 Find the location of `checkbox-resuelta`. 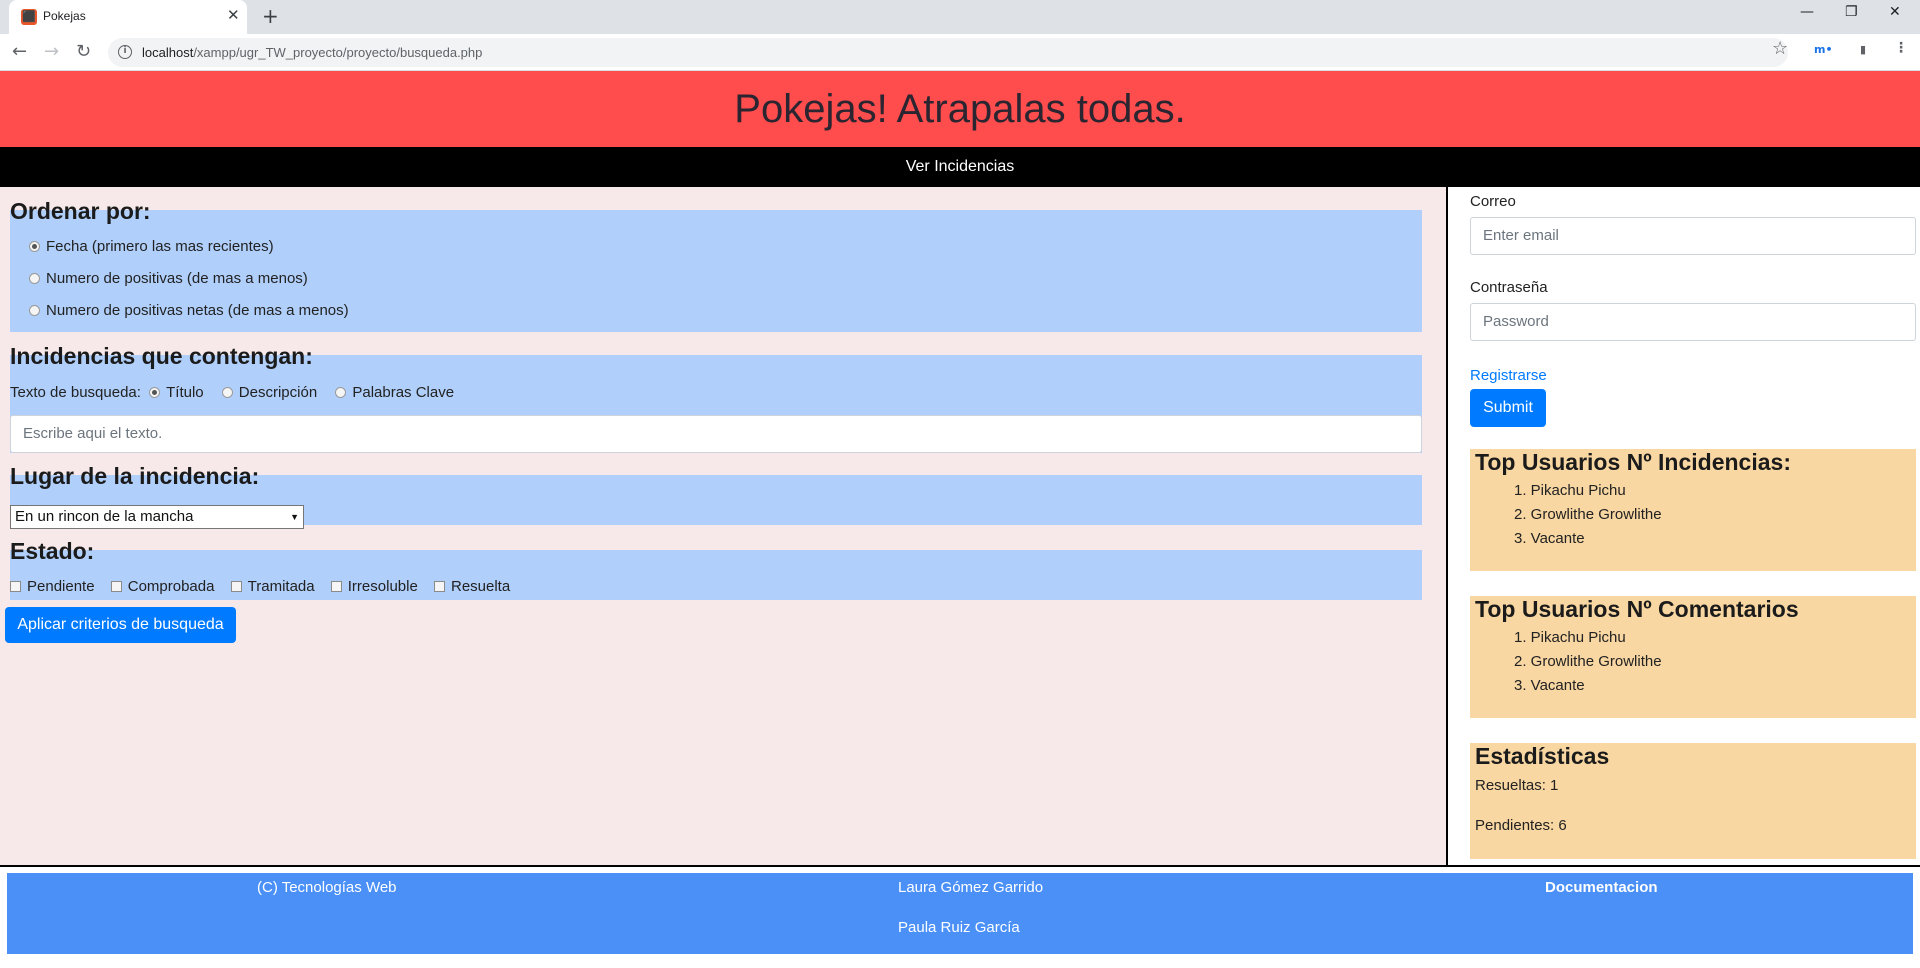

checkbox-resuelta is located at coordinates (439, 586).